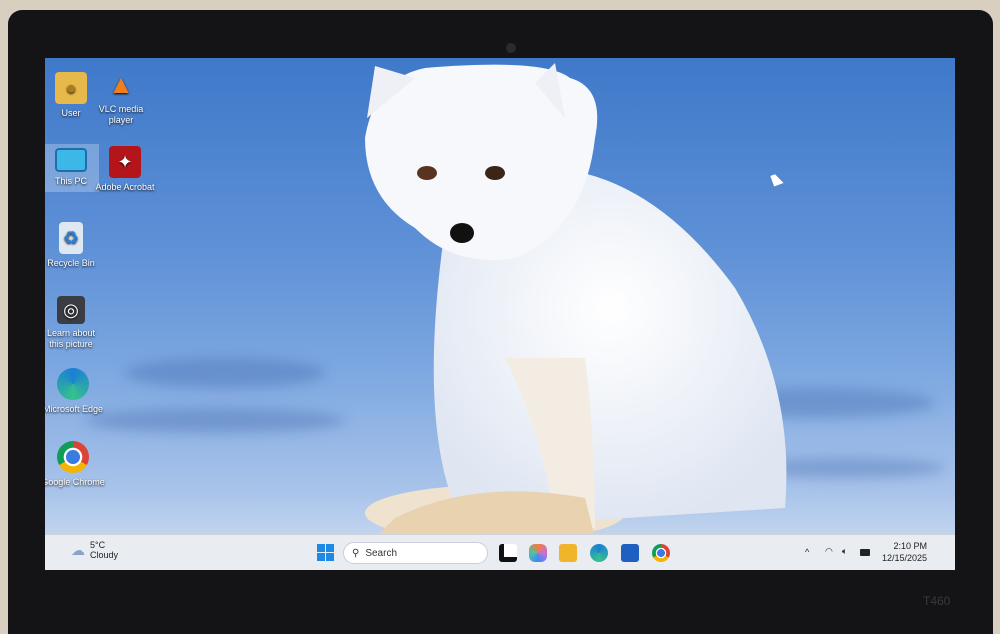 The image size is (1000, 634). Describe the element at coordinates (125, 162) in the screenshot. I see `acrobat-icon: ✦` at that location.